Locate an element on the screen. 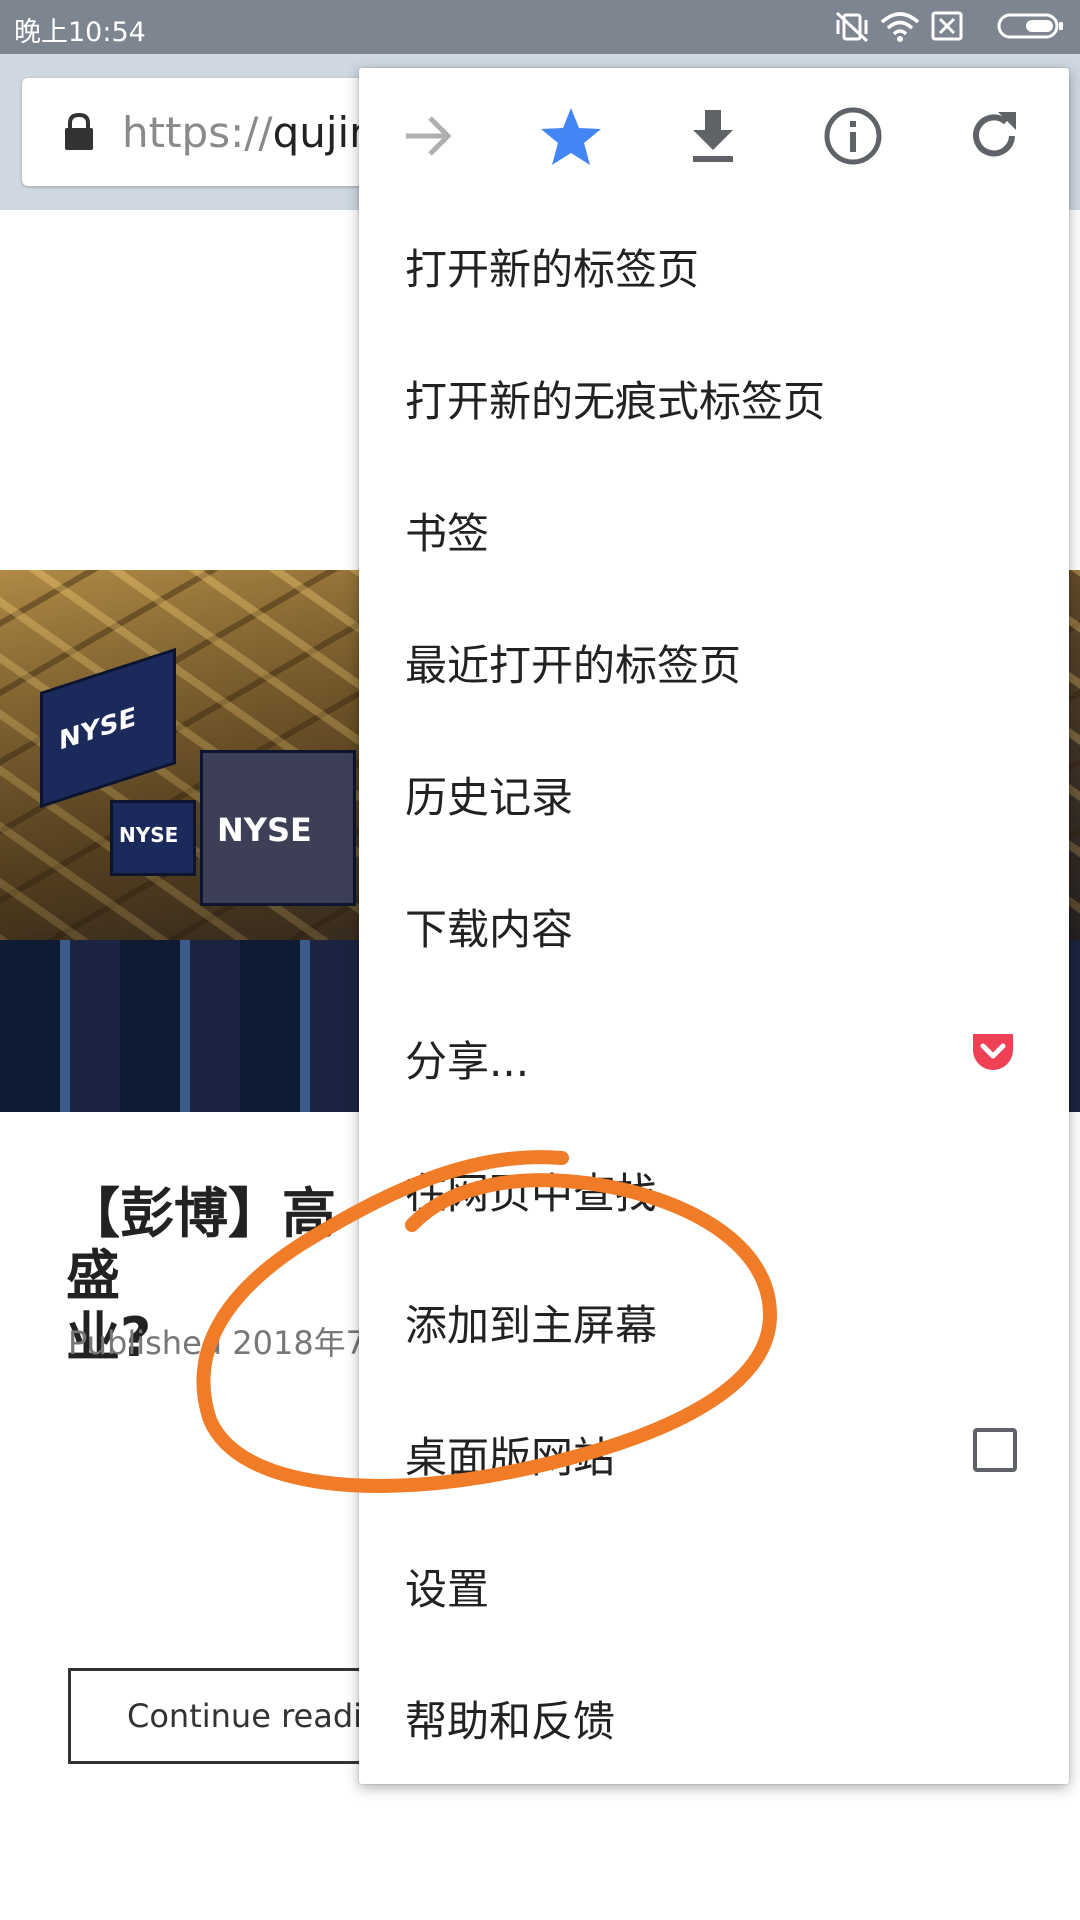  menu-item-desktop-site: 桌面版网站 is located at coordinates (714, 1452).